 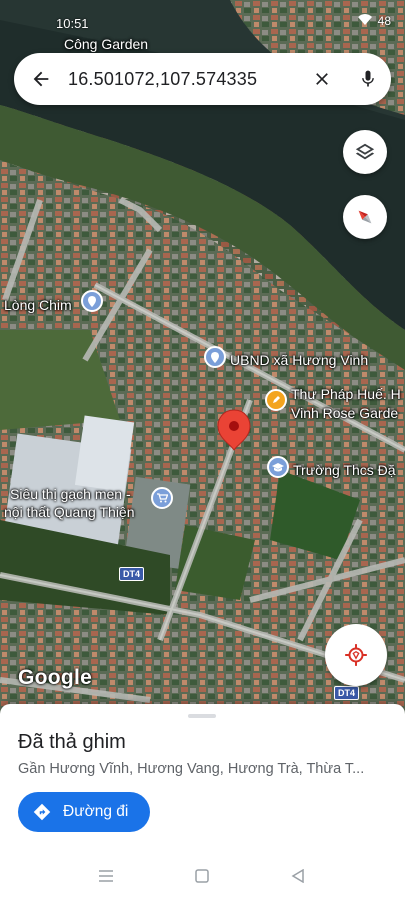 I want to click on back-triangle-icon, so click(x=297, y=876).